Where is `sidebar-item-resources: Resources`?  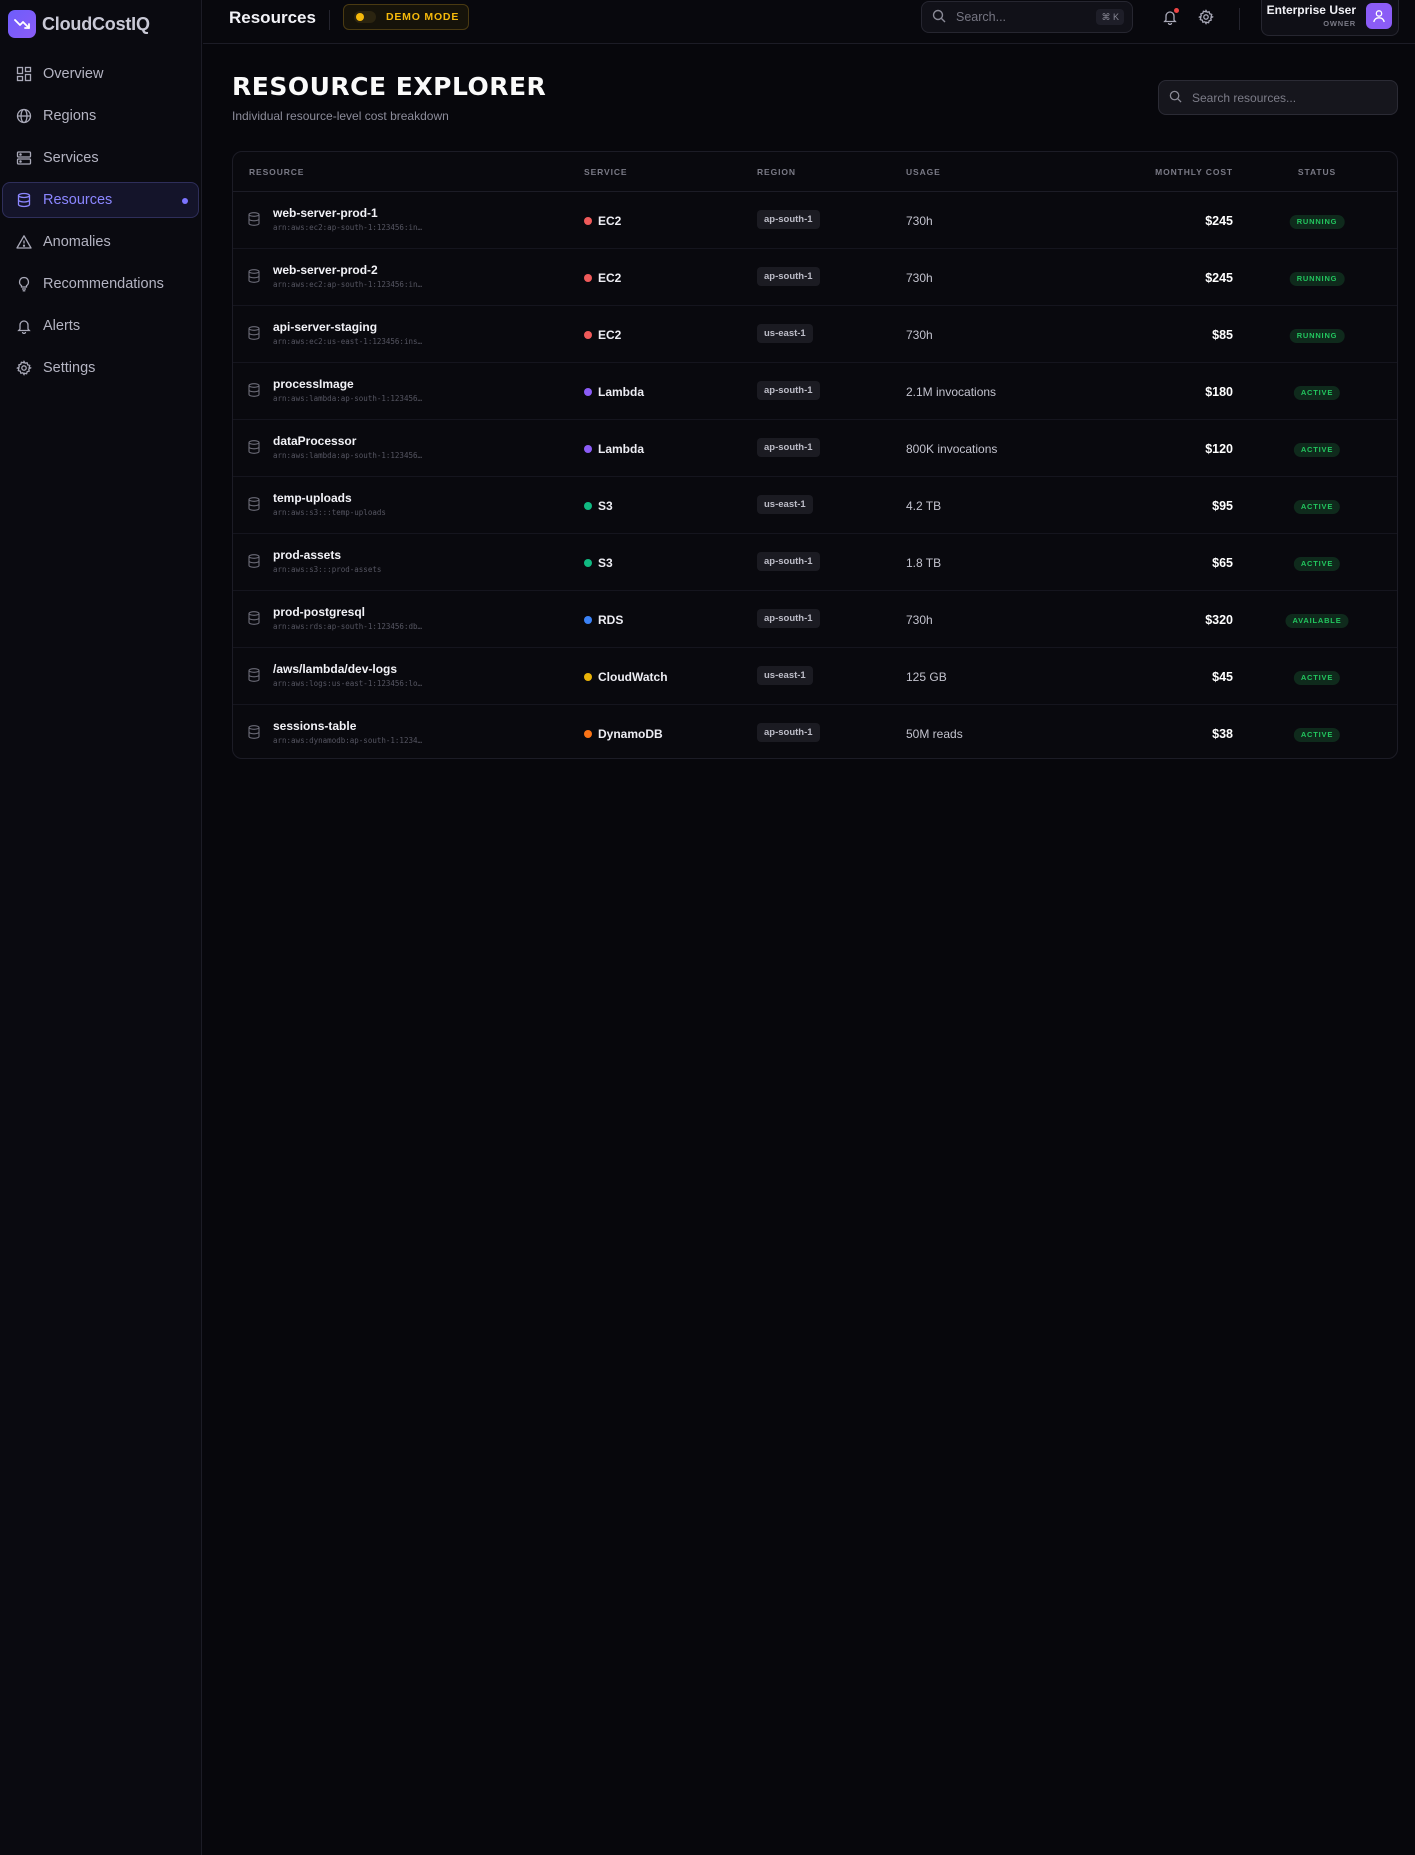 sidebar-item-resources: Resources is located at coordinates (100, 200).